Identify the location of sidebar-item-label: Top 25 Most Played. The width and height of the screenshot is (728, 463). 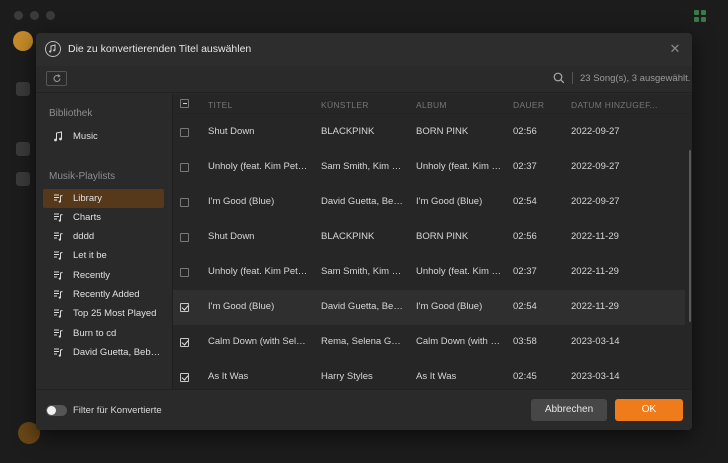
(115, 313).